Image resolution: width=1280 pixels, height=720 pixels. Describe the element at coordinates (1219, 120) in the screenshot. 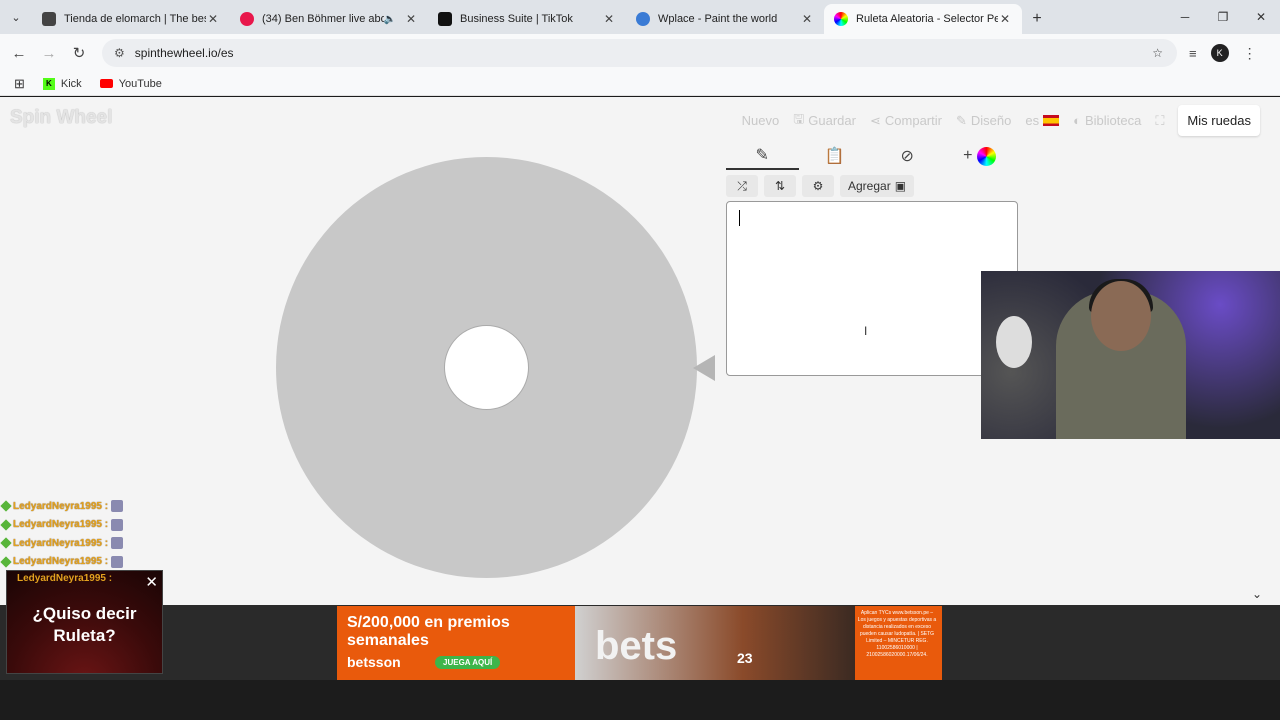

I see `mis-ruedas-button: Mis ruedas` at that location.